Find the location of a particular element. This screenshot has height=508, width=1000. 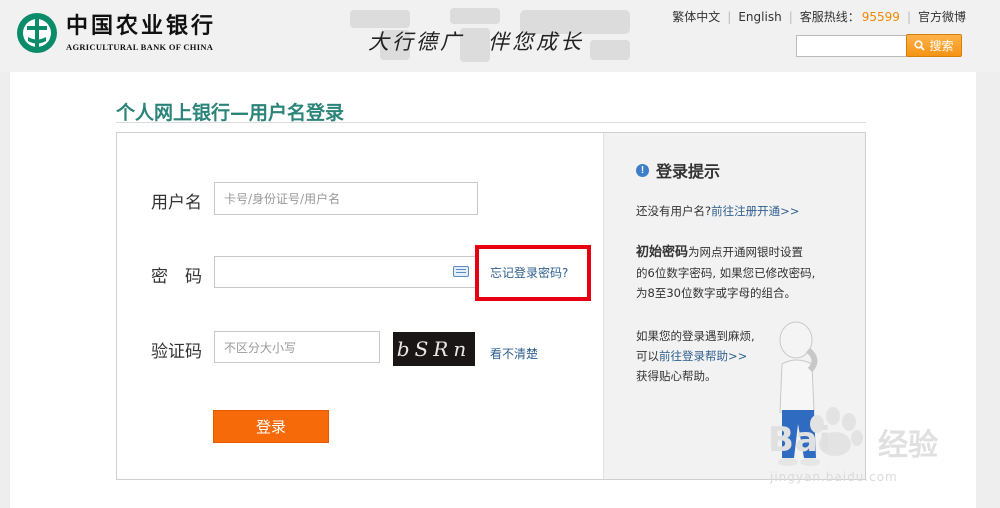

forgot-password-link: 忘记登录密码? is located at coordinates (529, 272).